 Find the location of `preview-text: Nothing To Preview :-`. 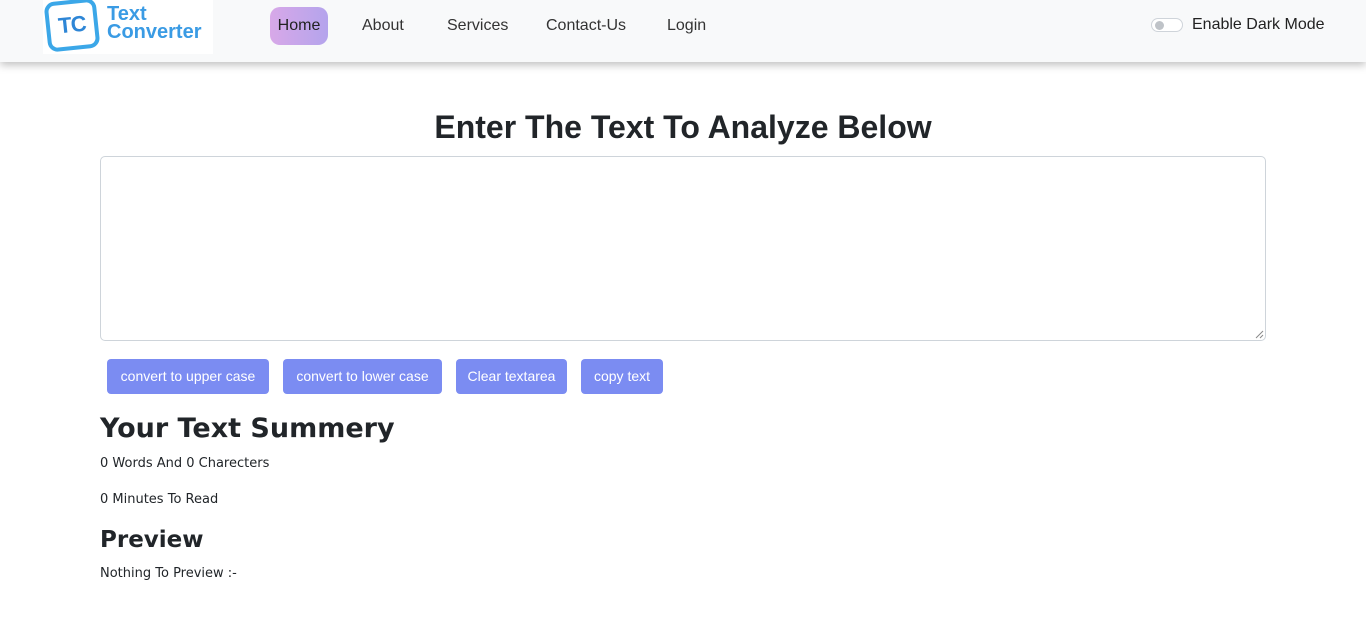

preview-text: Nothing To Preview :- is located at coordinates (168, 573).